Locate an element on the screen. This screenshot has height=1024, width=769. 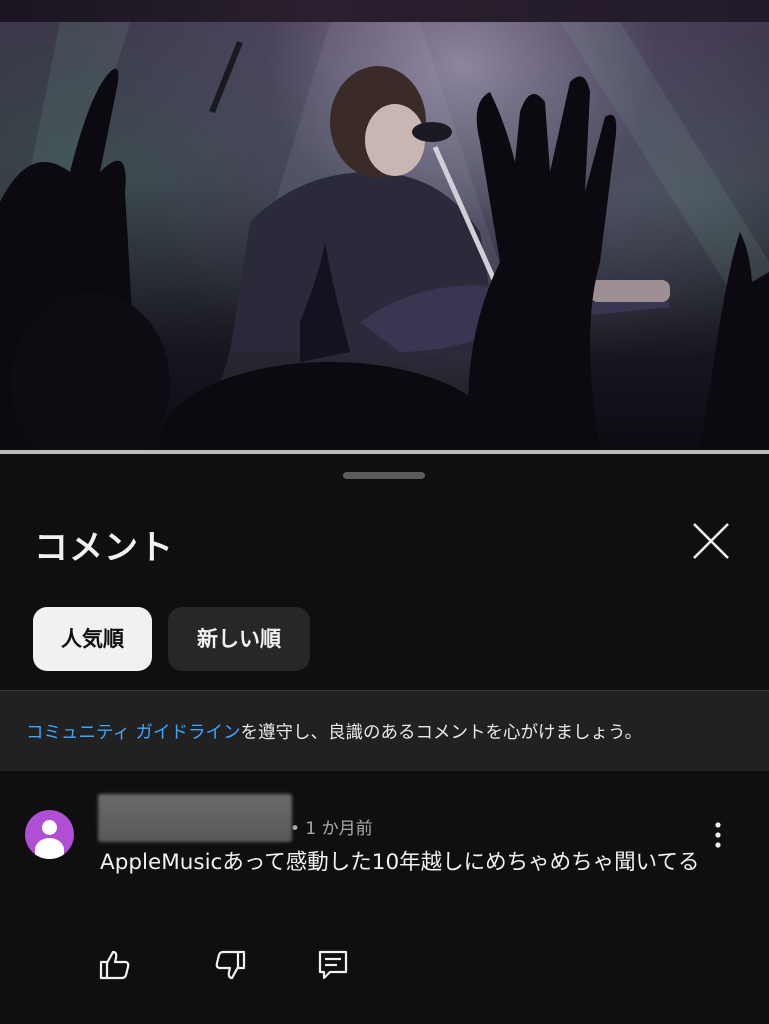
guideline-text: コミュニティ ガイドラインを遵守し、良識のあるコメントを心がけましょう。 is located at coordinates (334, 731).